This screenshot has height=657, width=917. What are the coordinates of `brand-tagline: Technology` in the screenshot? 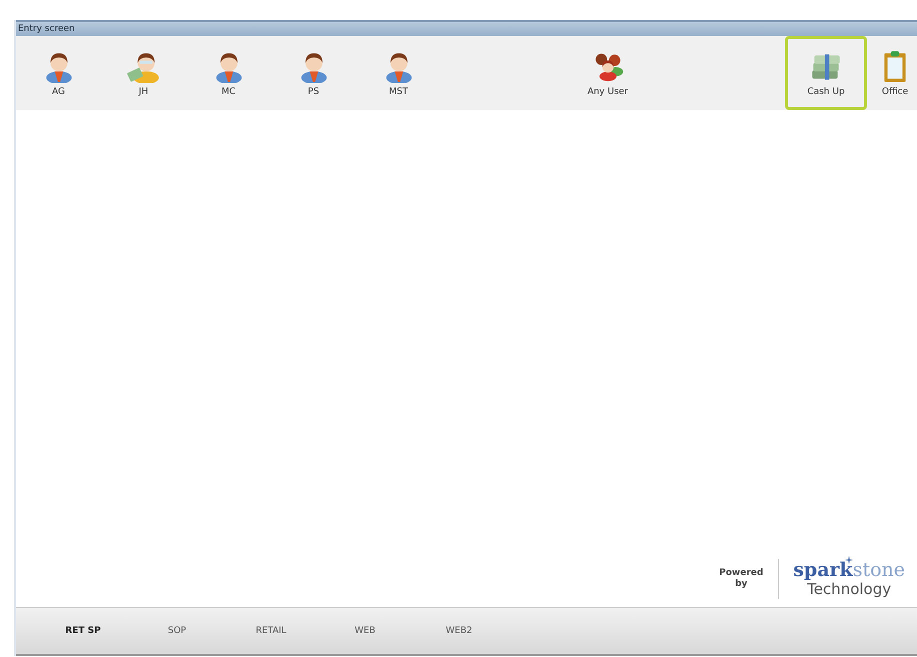 It's located at (849, 589).